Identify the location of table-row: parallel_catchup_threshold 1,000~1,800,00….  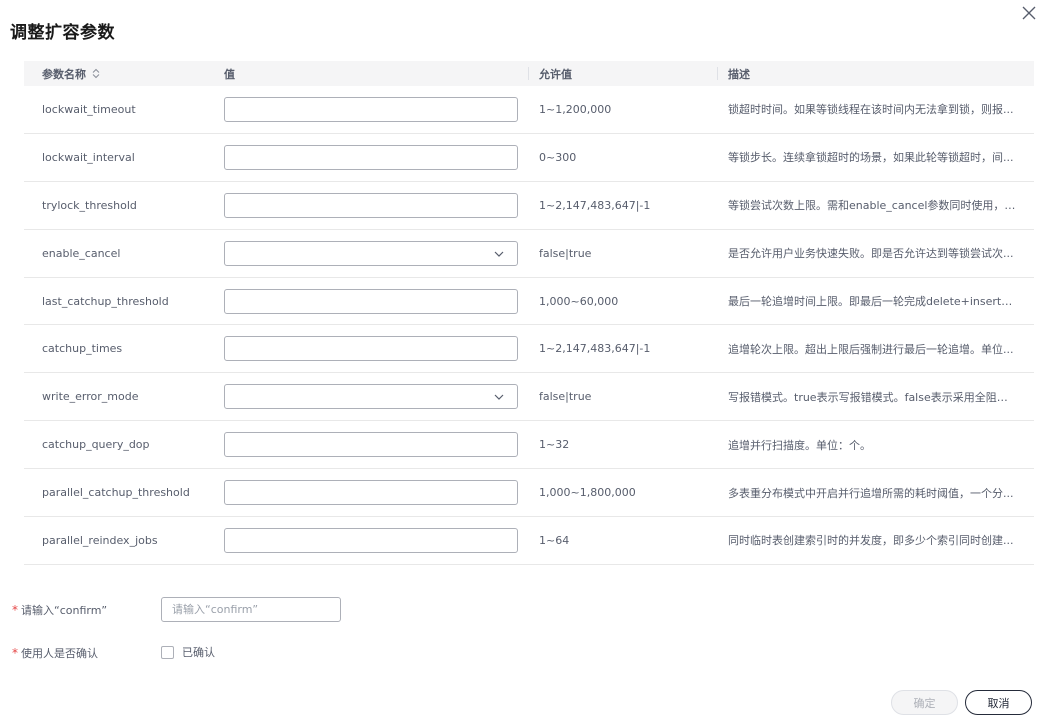
(529, 493).